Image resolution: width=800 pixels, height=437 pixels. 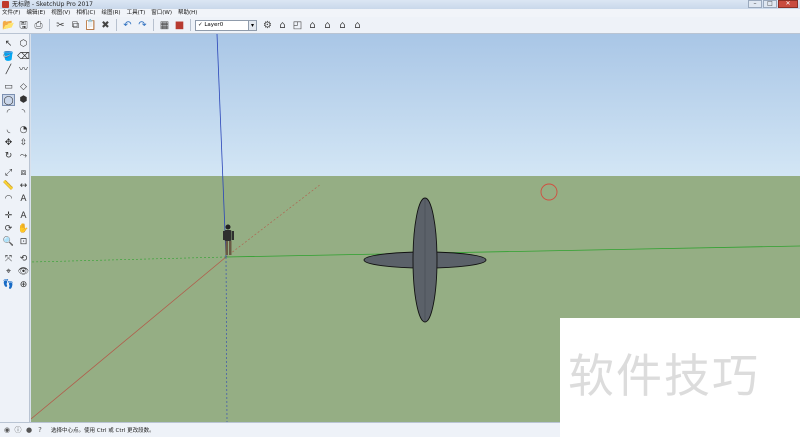 I want to click on model-info-icon: ▦, so click(x=164, y=25).